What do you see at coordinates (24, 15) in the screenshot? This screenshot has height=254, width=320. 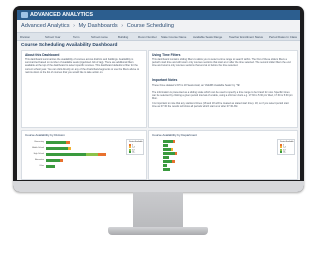 I see `brand-logo-icon` at bounding box center [24, 15].